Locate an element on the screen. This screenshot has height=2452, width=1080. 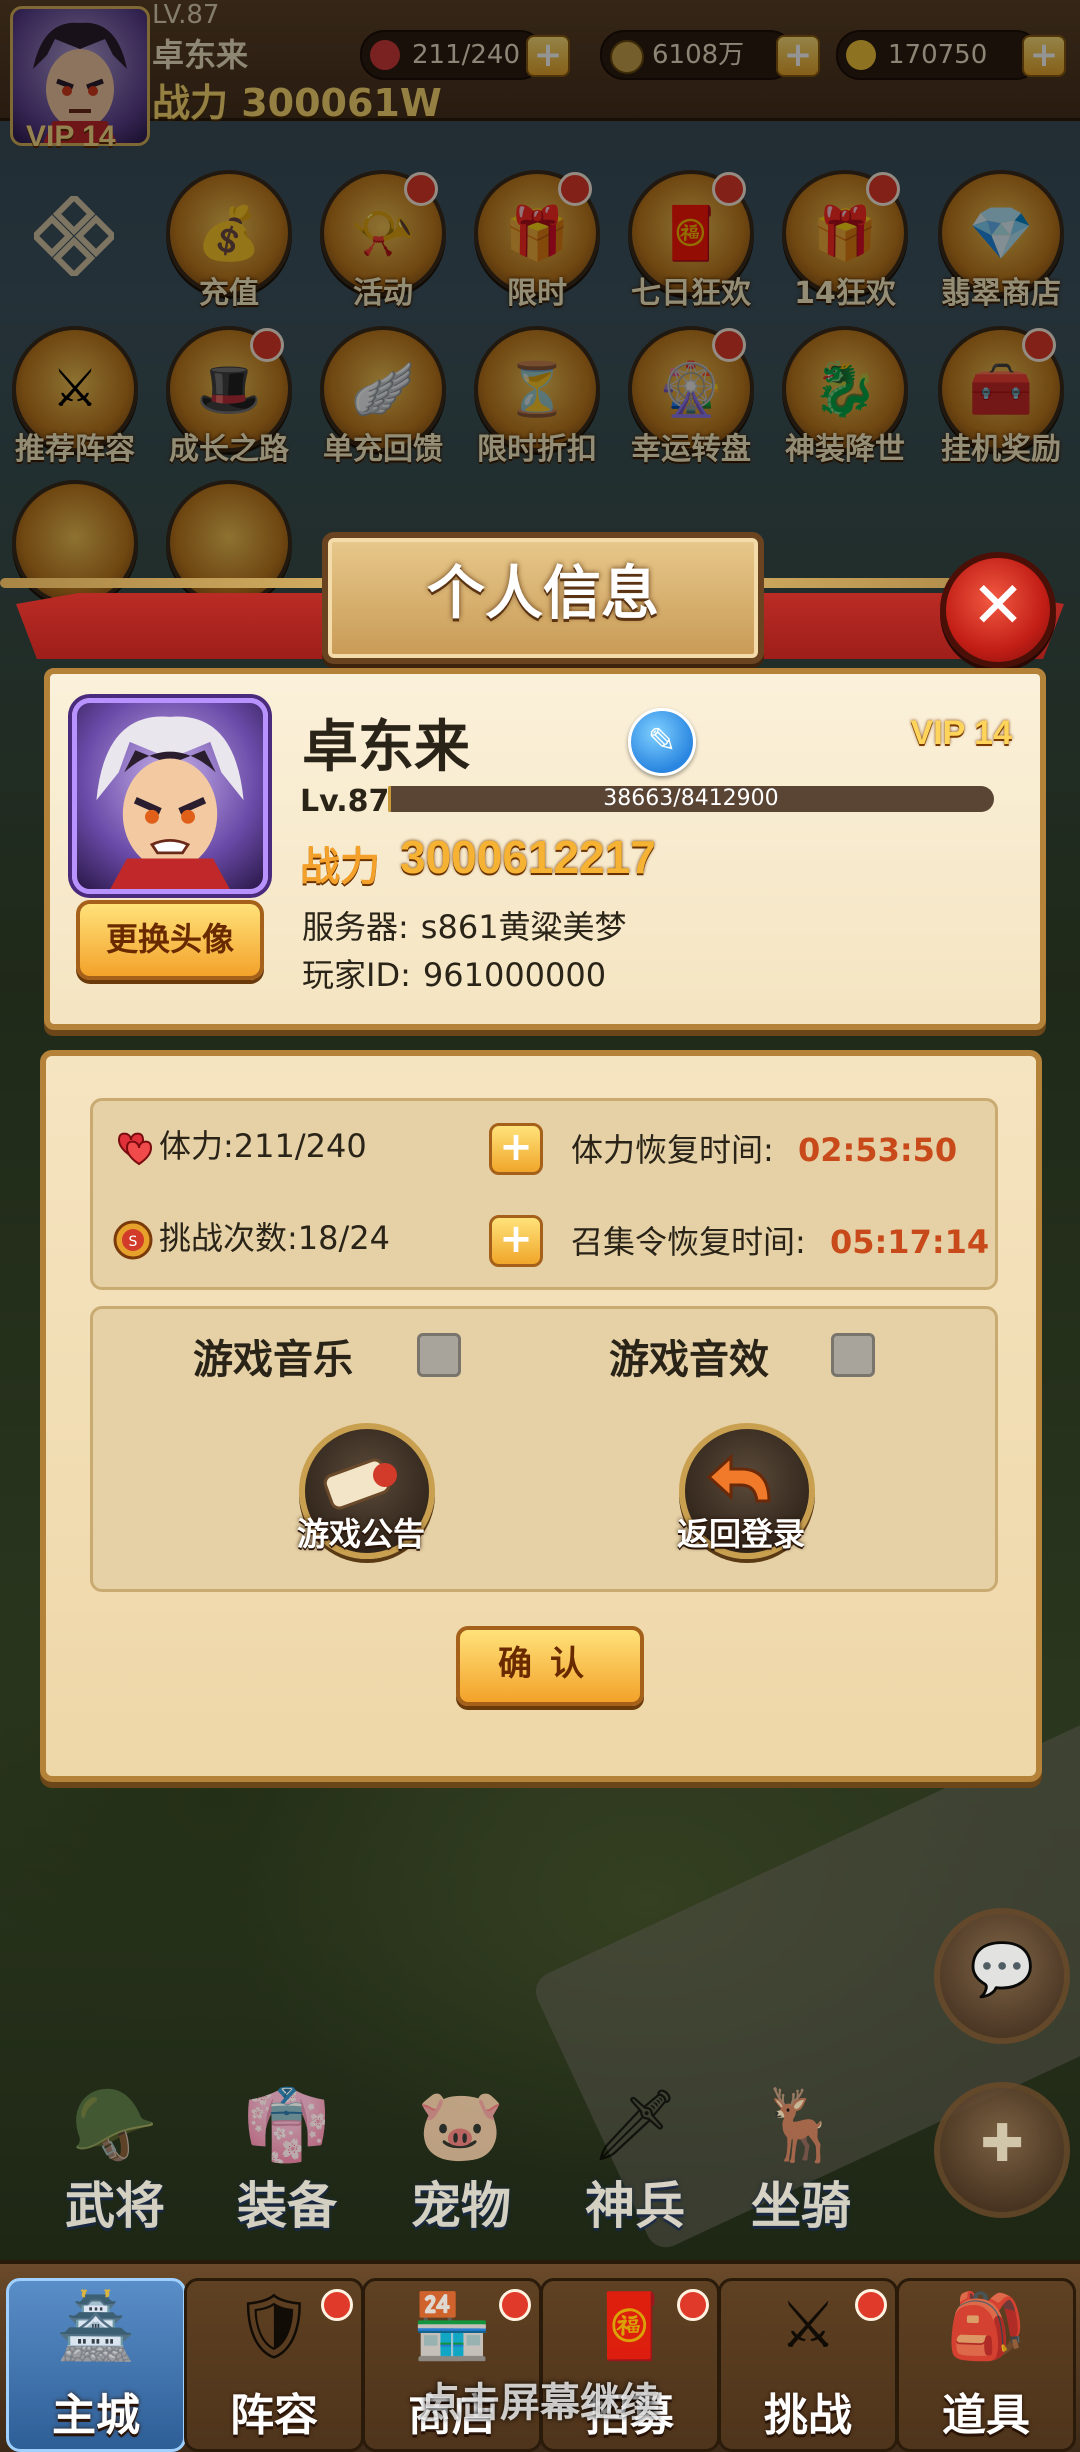
summon-recover-label: 召集令恢复时间: is located at coordinates (688, 1242).